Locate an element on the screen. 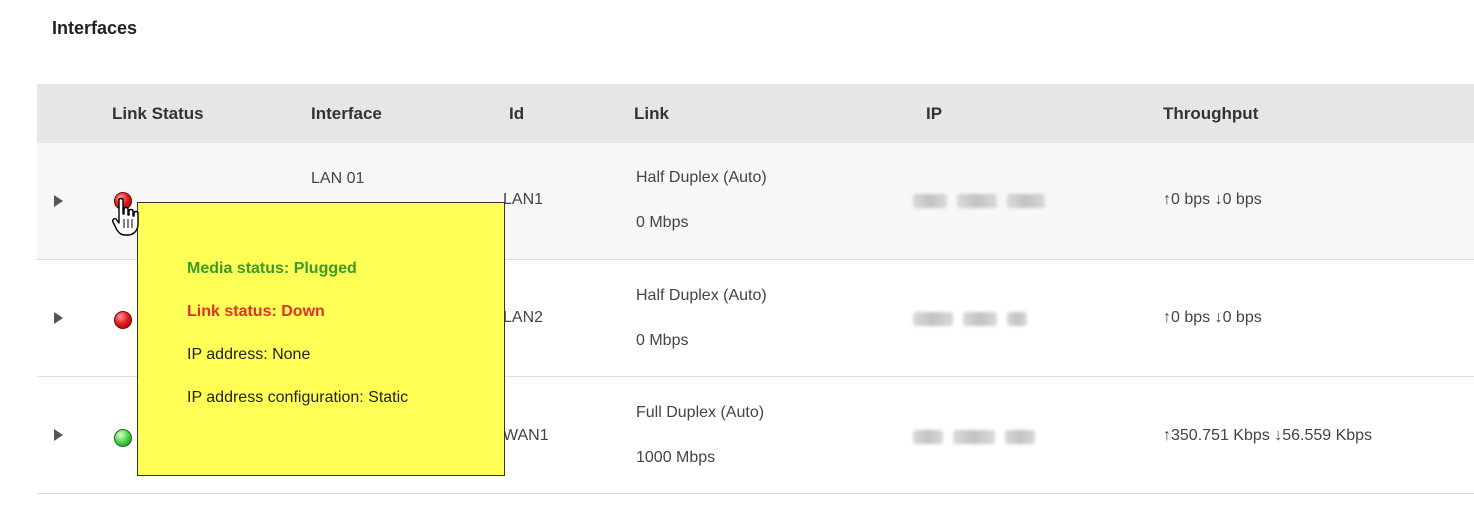  section-title: Interfaces is located at coordinates (95, 28).